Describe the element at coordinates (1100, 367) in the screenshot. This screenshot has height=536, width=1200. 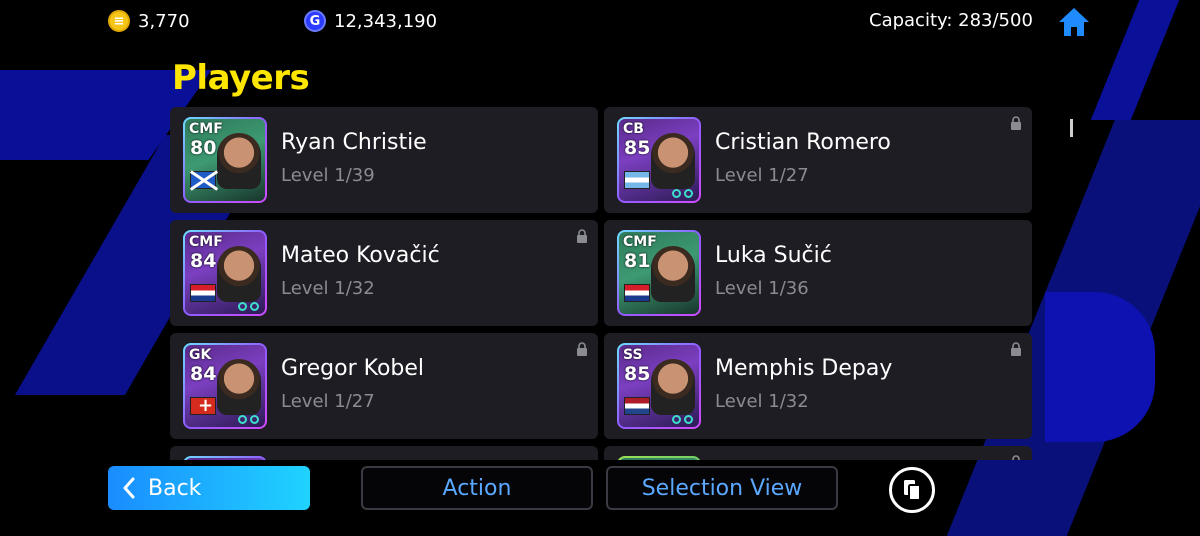
I see `background-pill` at that location.